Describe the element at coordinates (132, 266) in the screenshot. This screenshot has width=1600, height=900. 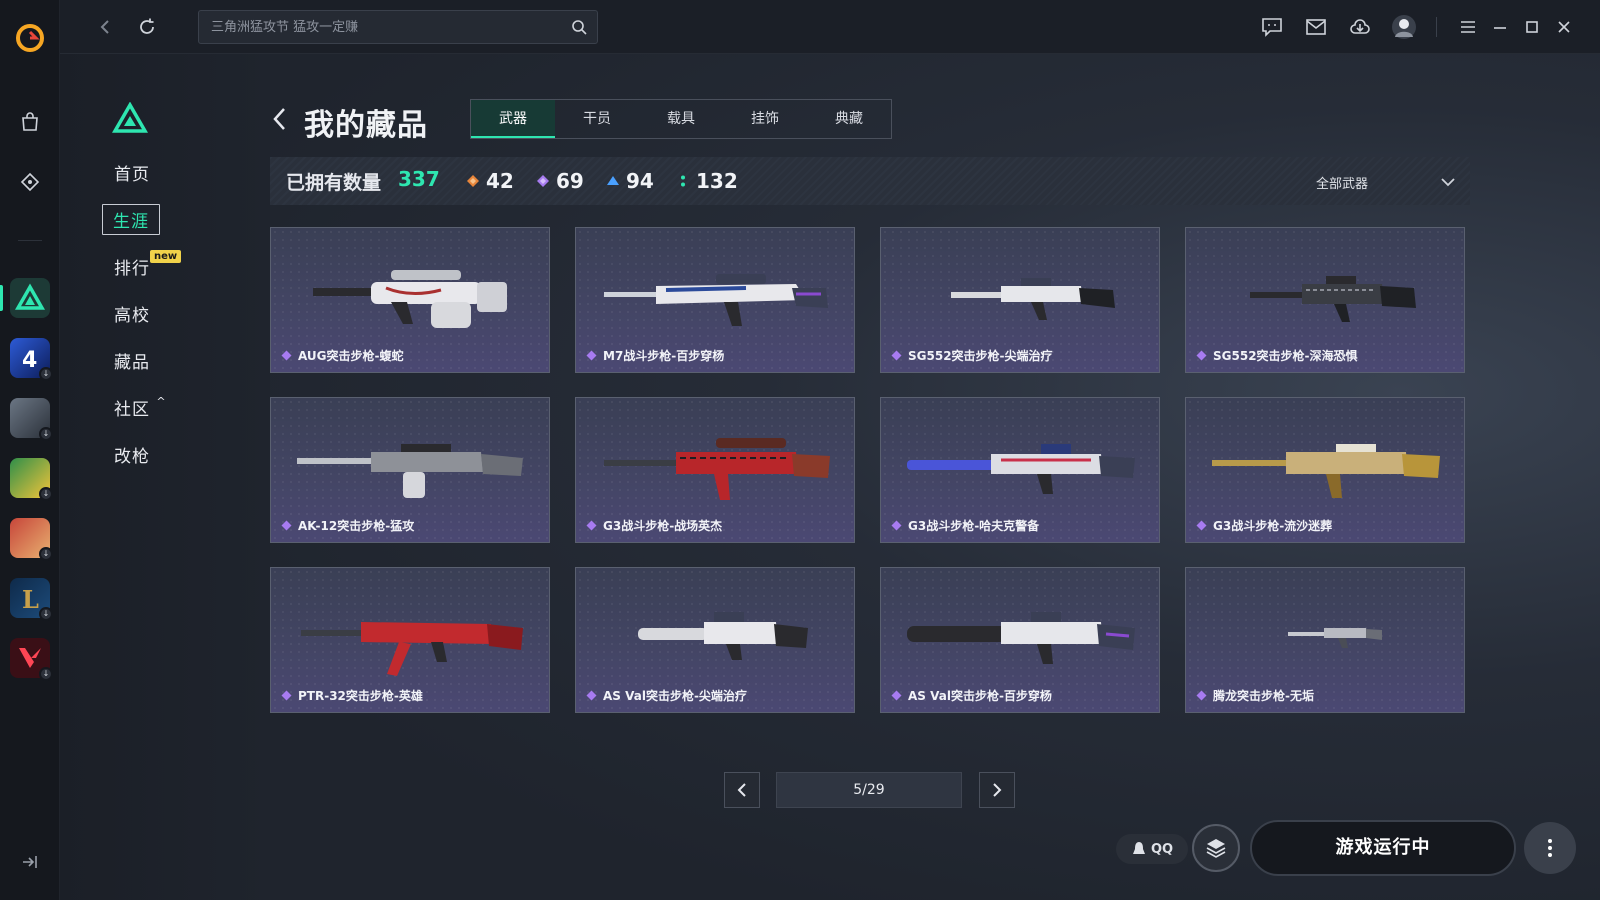
I see `nav-item-ranking: 排行` at that location.